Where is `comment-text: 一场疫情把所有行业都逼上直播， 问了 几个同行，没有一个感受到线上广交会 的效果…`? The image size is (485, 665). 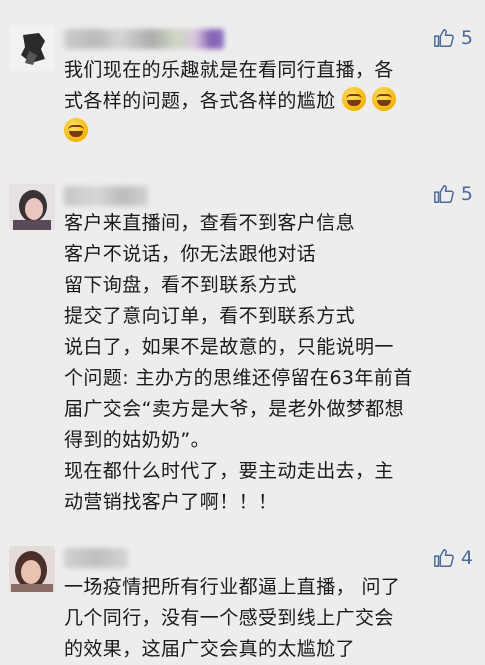
comment-text: 一场疫情把所有行业都逼上直播， 问了 几个同行，没有一个感受到线上广交会 的效果… is located at coordinates (270, 618).